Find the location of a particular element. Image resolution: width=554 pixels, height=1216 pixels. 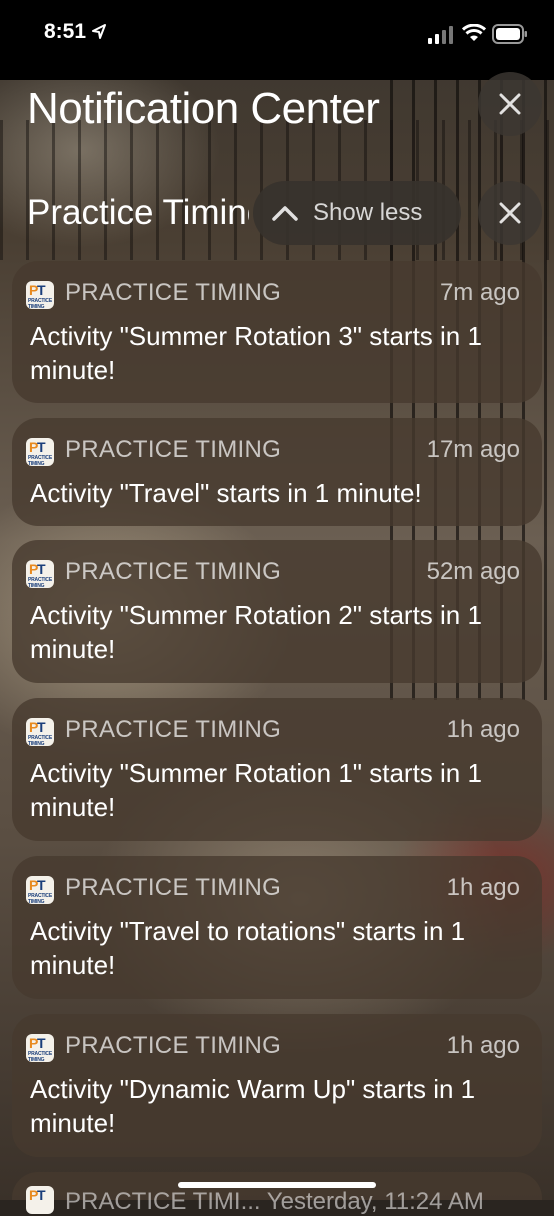

battery-icon is located at coordinates (509, 34).